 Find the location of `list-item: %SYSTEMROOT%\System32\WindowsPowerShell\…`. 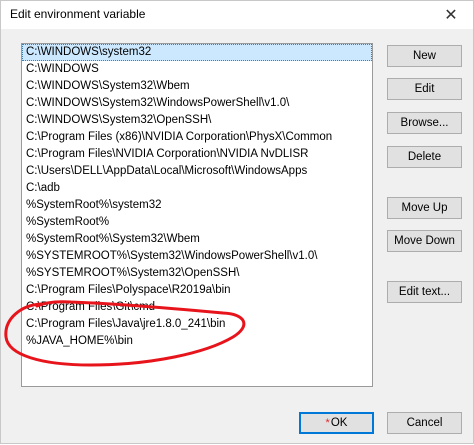

list-item: %SYSTEMROOT%\System32\WindowsPowerShell\… is located at coordinates (197, 256).